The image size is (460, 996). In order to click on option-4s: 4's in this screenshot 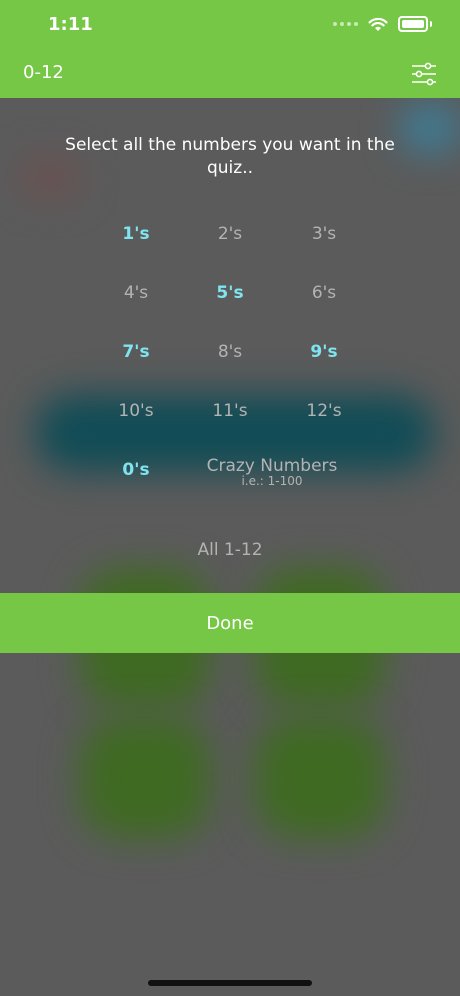, I will do `click(136, 293)`.